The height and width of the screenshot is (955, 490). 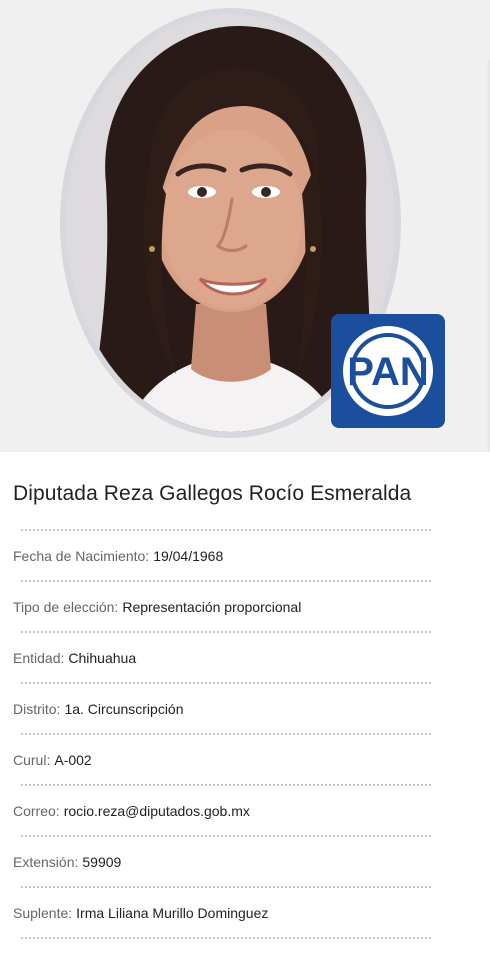 What do you see at coordinates (157, 811) in the screenshot?
I see `email-value: rocio.reza@diputados.gob.mx` at bounding box center [157, 811].